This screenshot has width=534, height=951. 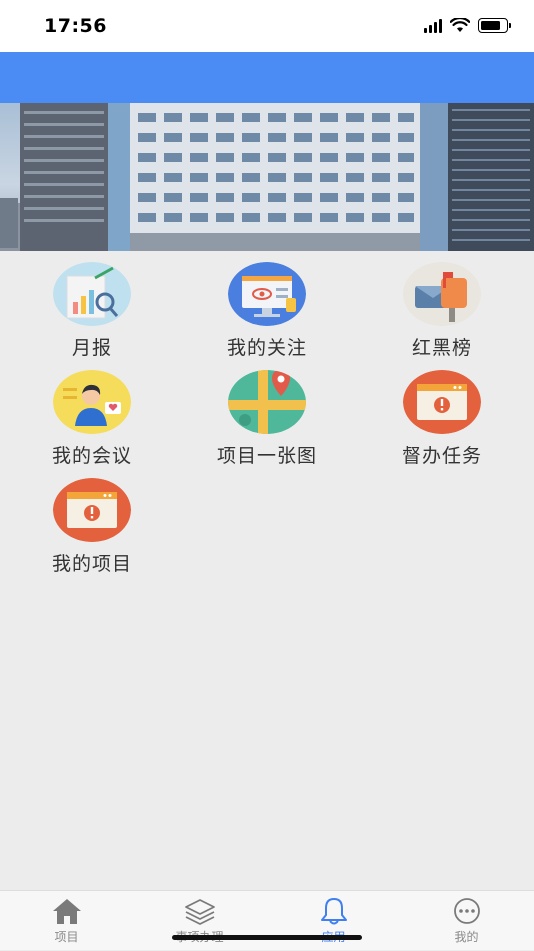 What do you see at coordinates (442, 294) in the screenshot?
I see `red-black-list-icon` at bounding box center [442, 294].